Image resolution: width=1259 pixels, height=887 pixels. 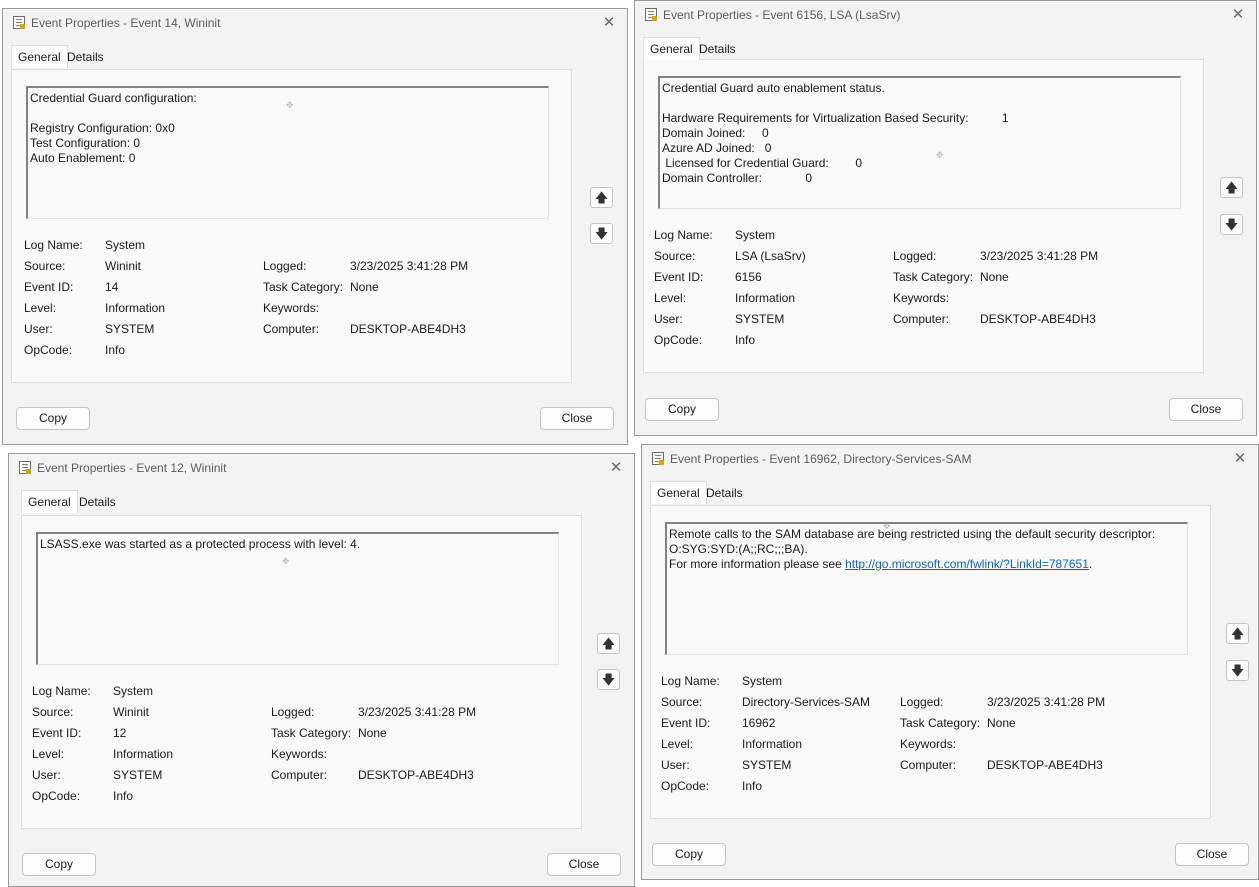 I want to click on event-id-value: 16962, so click(x=759, y=723).